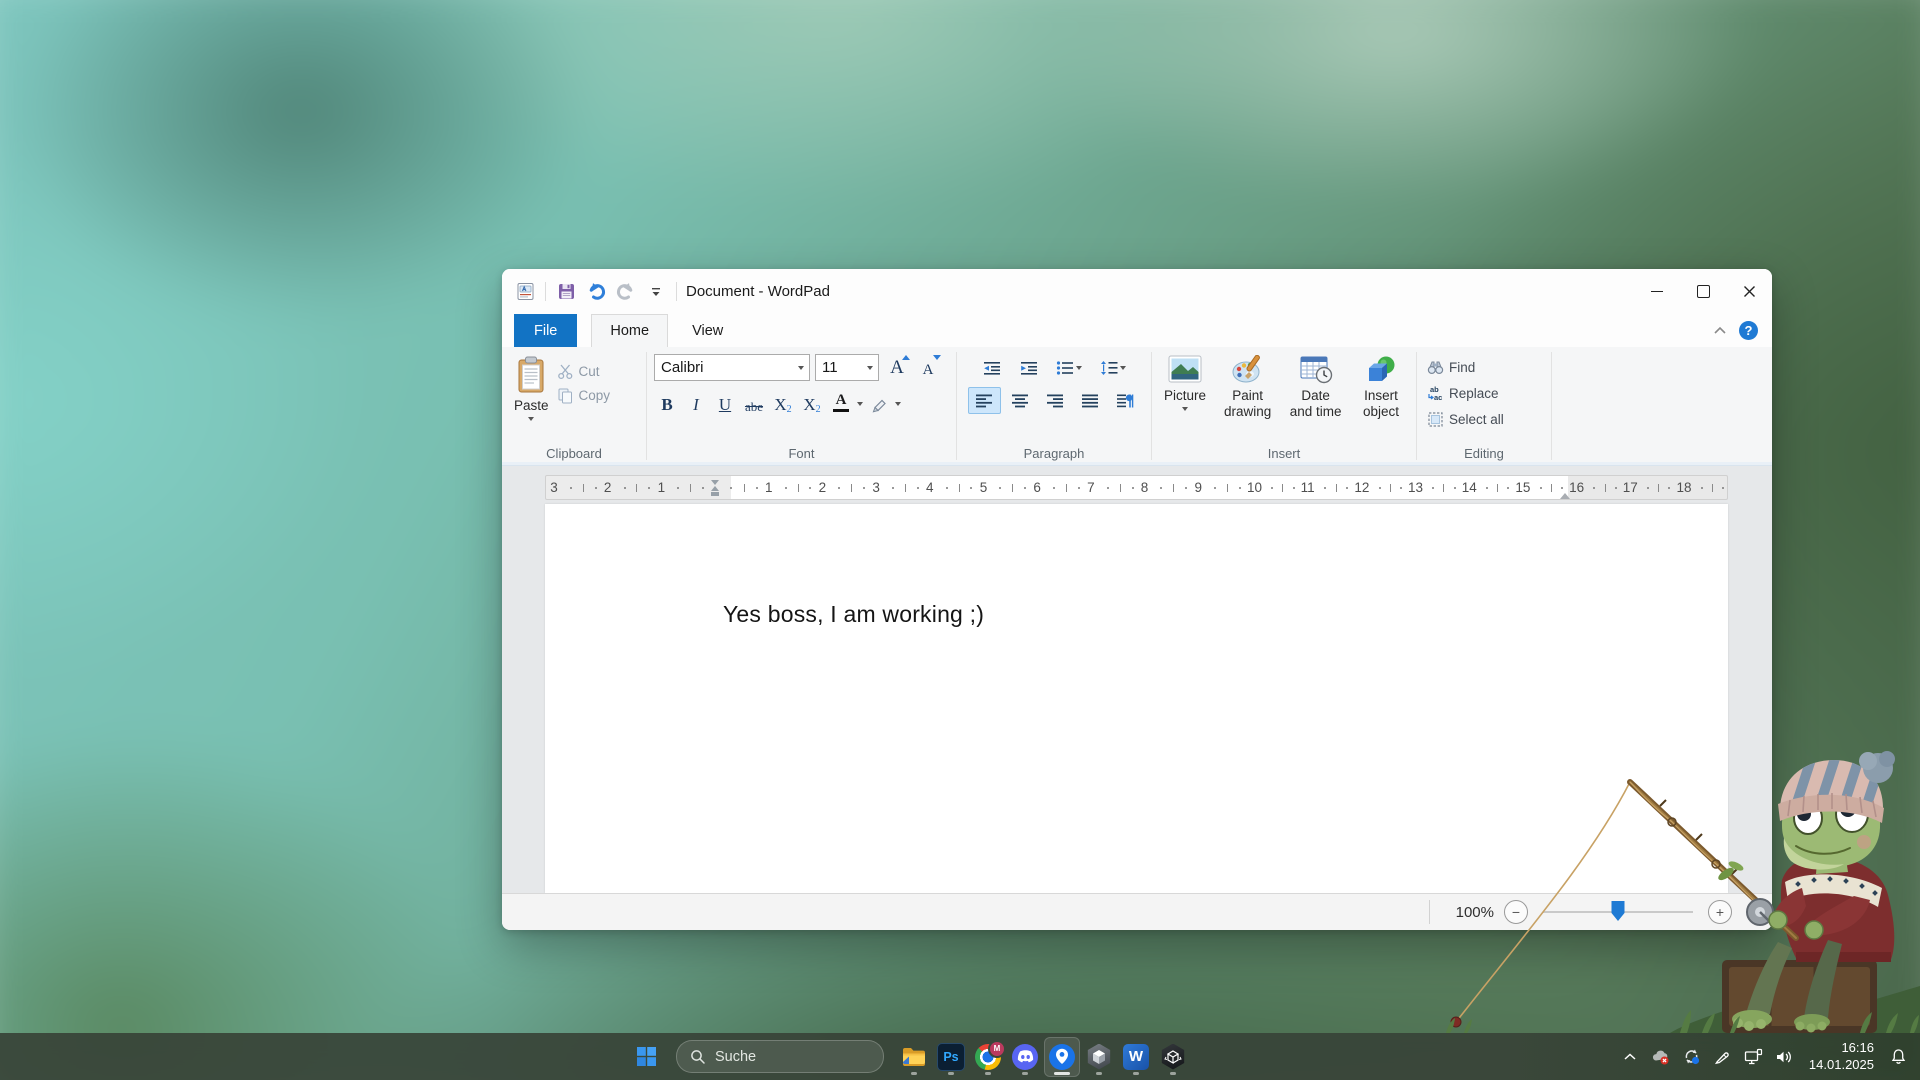 The image size is (1920, 1080). I want to click on undo-icon, so click(596, 292).